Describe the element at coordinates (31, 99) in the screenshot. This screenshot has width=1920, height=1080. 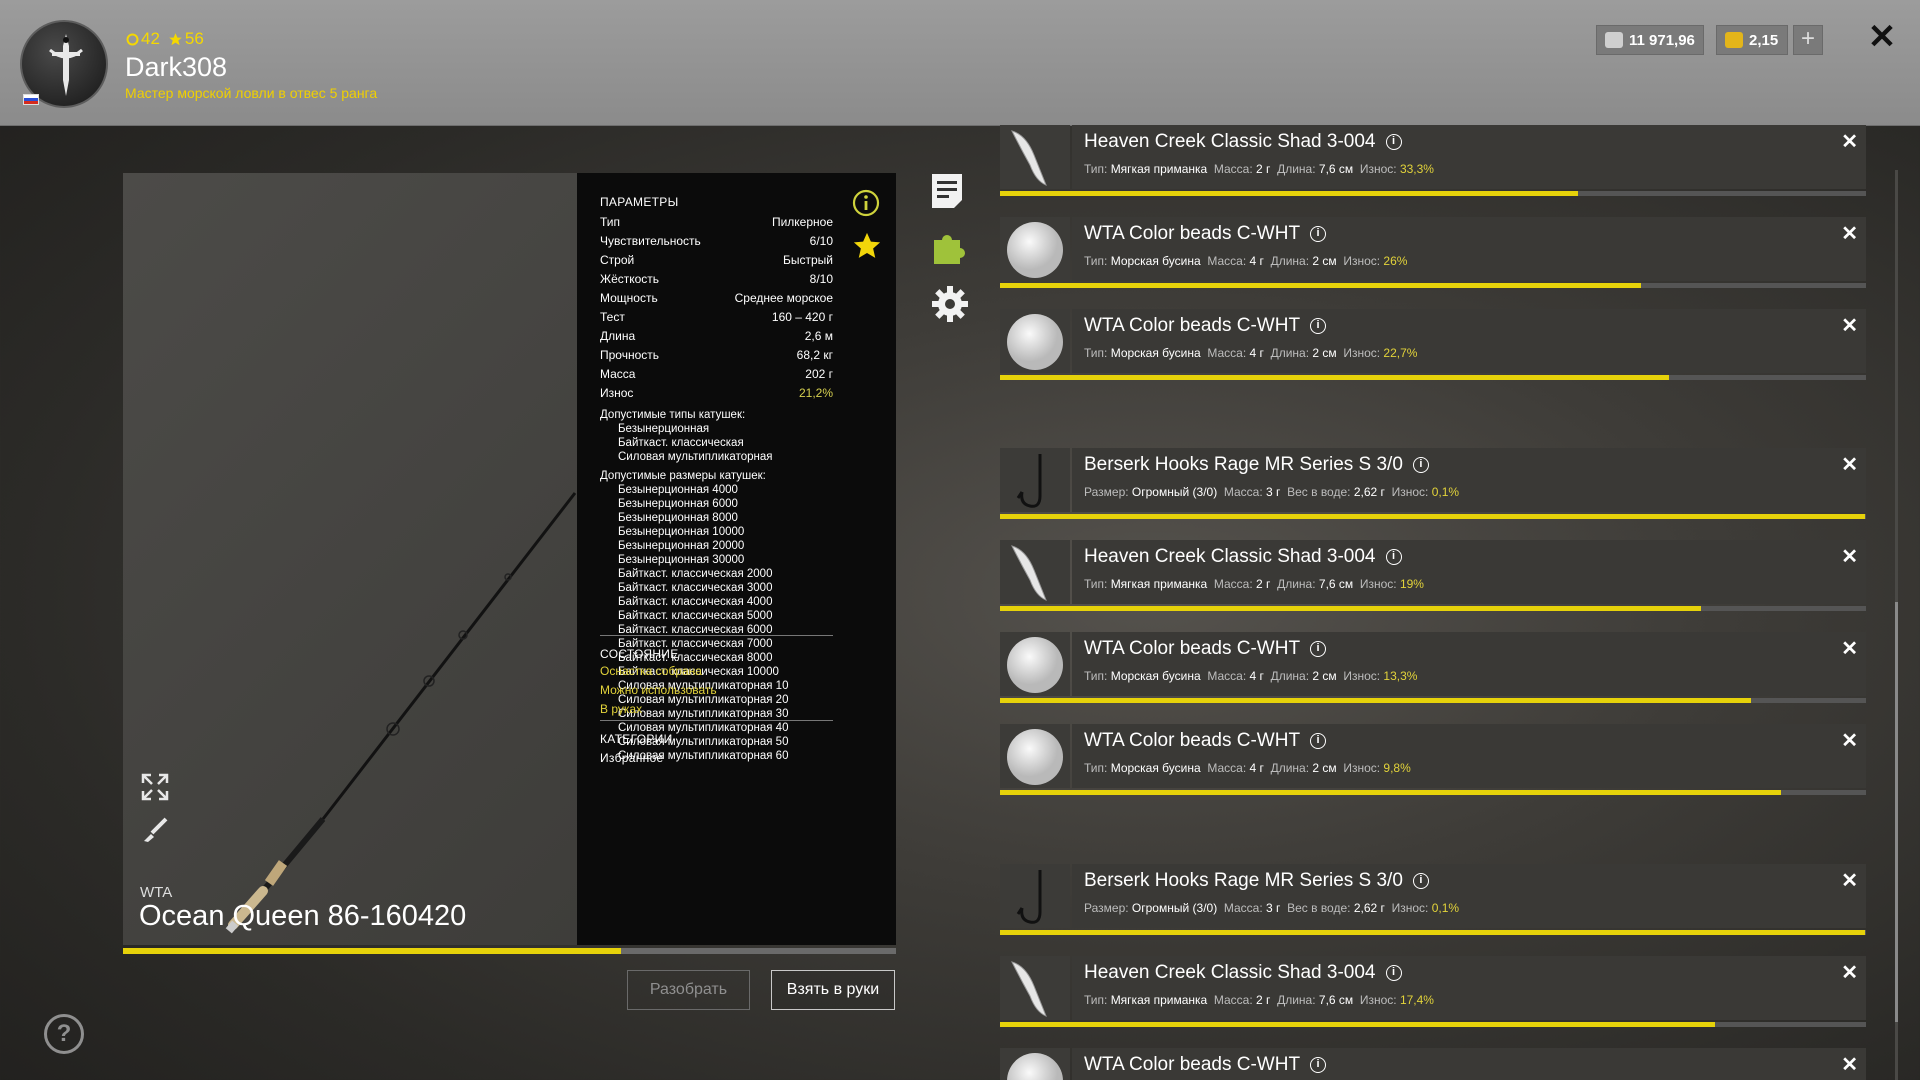
I see `flag-ru-icon` at that location.